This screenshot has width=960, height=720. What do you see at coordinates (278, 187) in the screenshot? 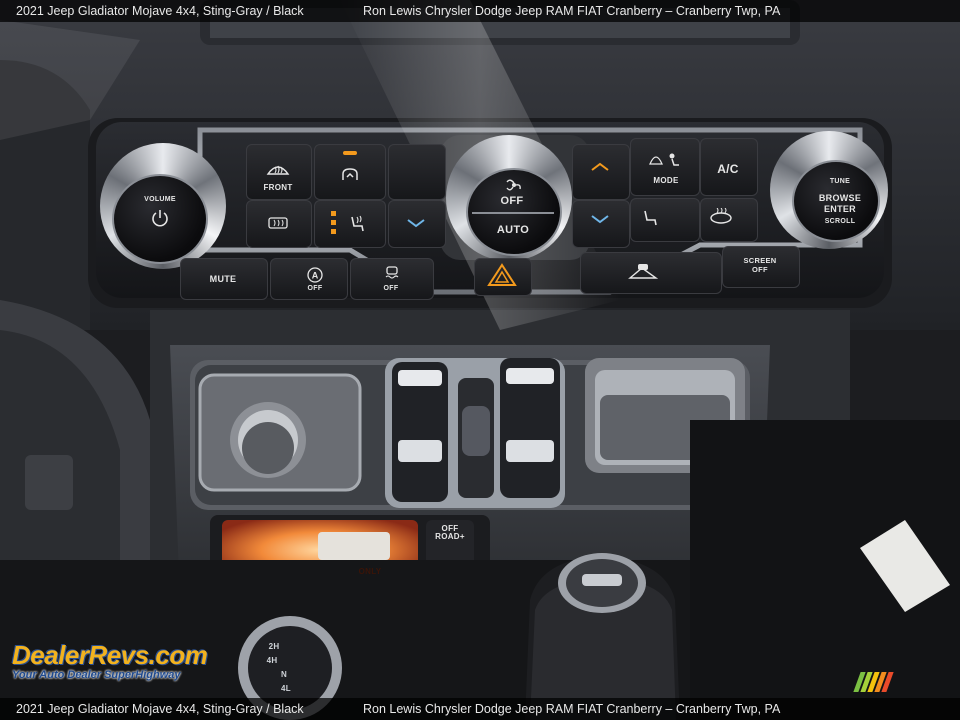
I see `front-defrost-label: FRONT` at bounding box center [278, 187].